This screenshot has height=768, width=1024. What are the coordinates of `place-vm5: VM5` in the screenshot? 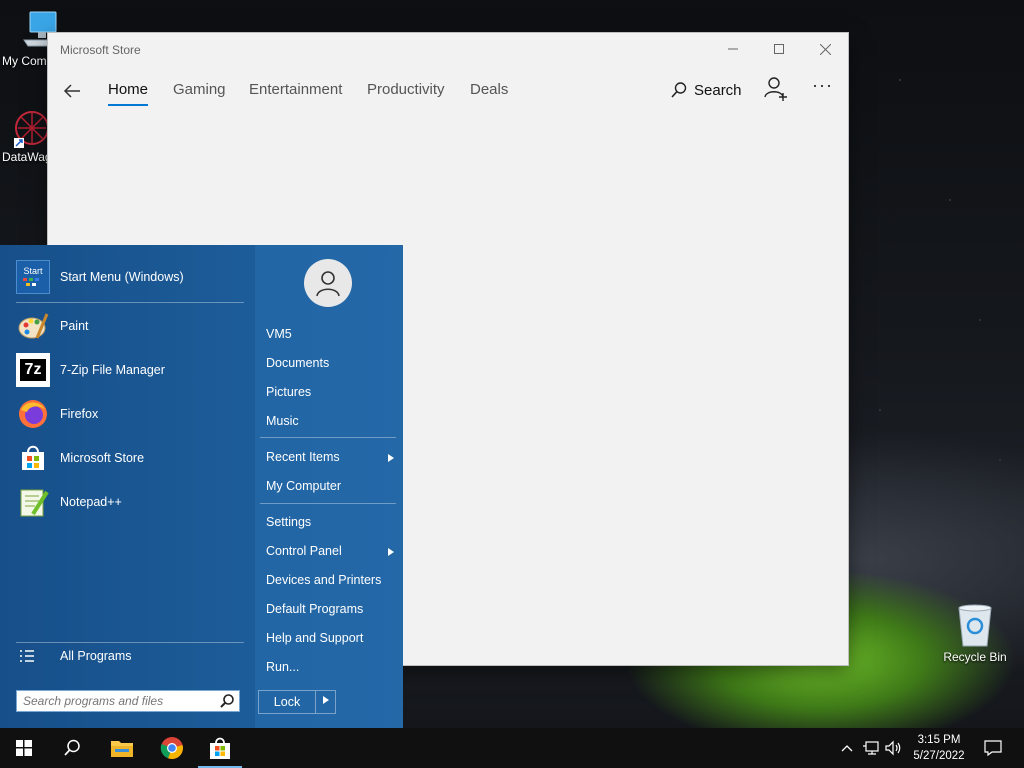 It's located at (330, 334).